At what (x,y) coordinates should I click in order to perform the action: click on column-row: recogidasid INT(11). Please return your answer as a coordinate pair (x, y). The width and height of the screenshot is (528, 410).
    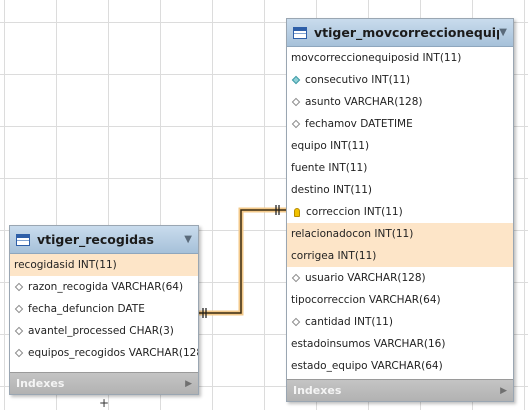
    Looking at the image, I should click on (104, 265).